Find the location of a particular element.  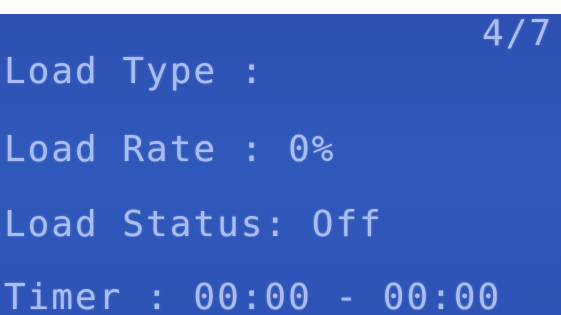

timer-row: Timer : 00:00 - 00:00 is located at coordinates (252, 297).